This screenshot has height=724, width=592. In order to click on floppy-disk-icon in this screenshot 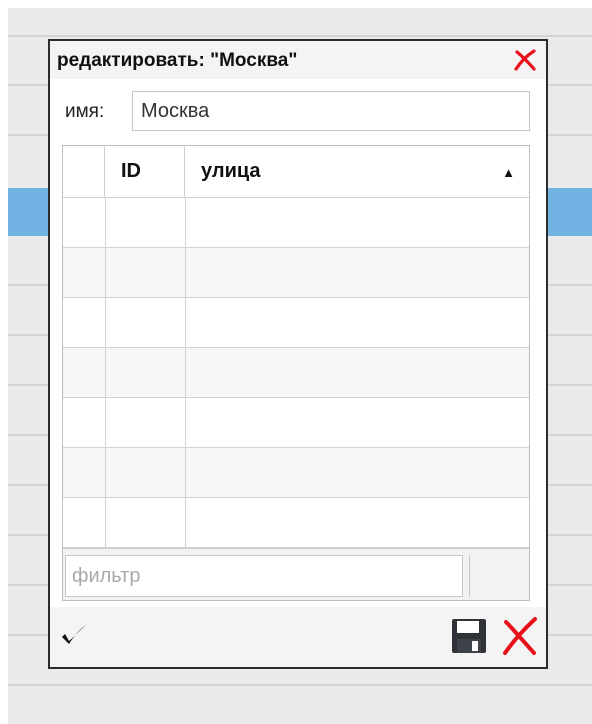, I will do `click(469, 636)`.